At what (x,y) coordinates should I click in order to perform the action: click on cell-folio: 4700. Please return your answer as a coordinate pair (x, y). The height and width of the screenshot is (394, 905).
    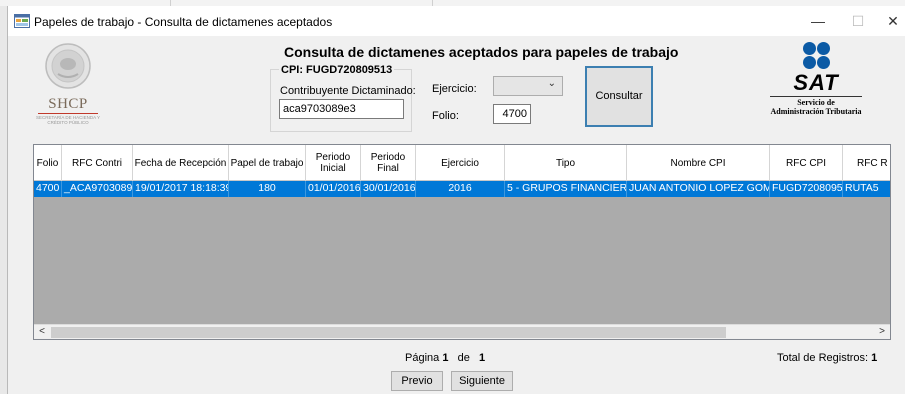
    Looking at the image, I should click on (48, 189).